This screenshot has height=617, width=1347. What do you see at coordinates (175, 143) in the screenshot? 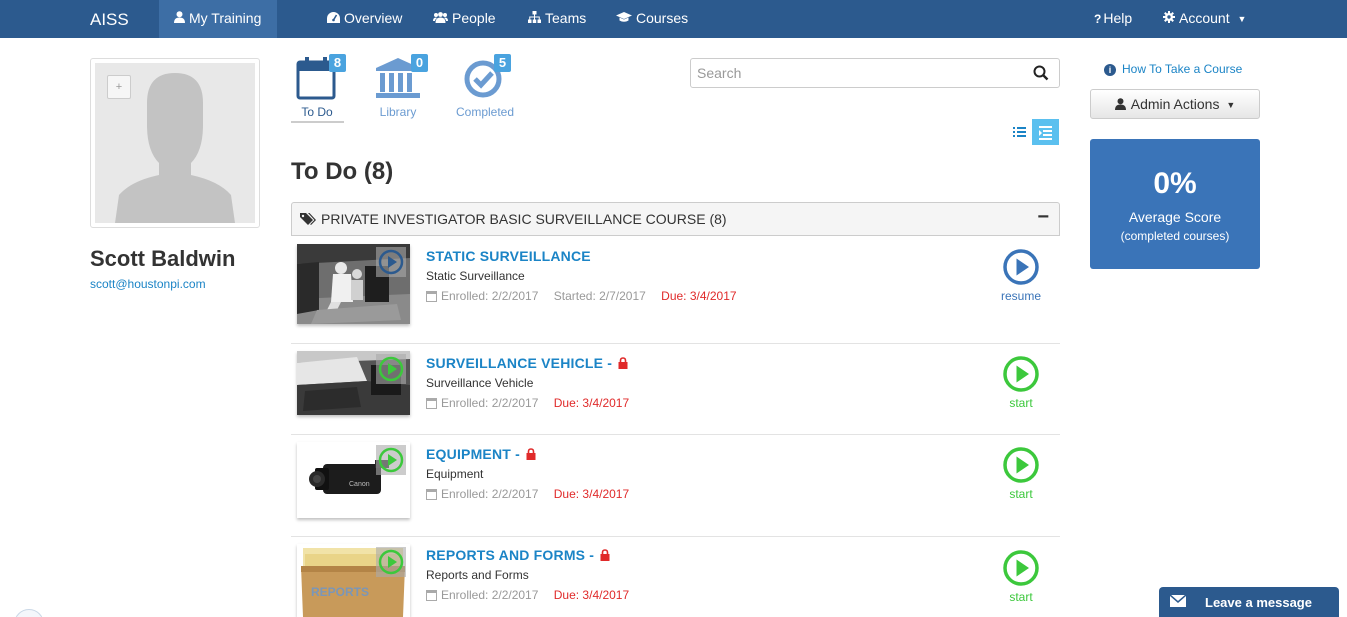
I see `avatar: +` at bounding box center [175, 143].